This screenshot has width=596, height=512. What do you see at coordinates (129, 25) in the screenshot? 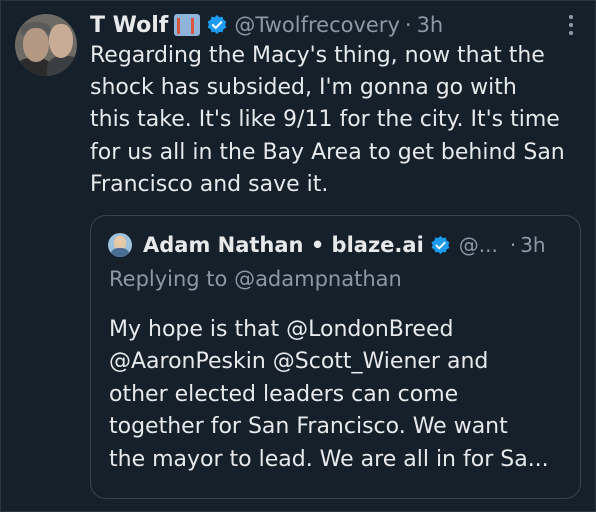
I see `author-name: T Wolf` at bounding box center [129, 25].